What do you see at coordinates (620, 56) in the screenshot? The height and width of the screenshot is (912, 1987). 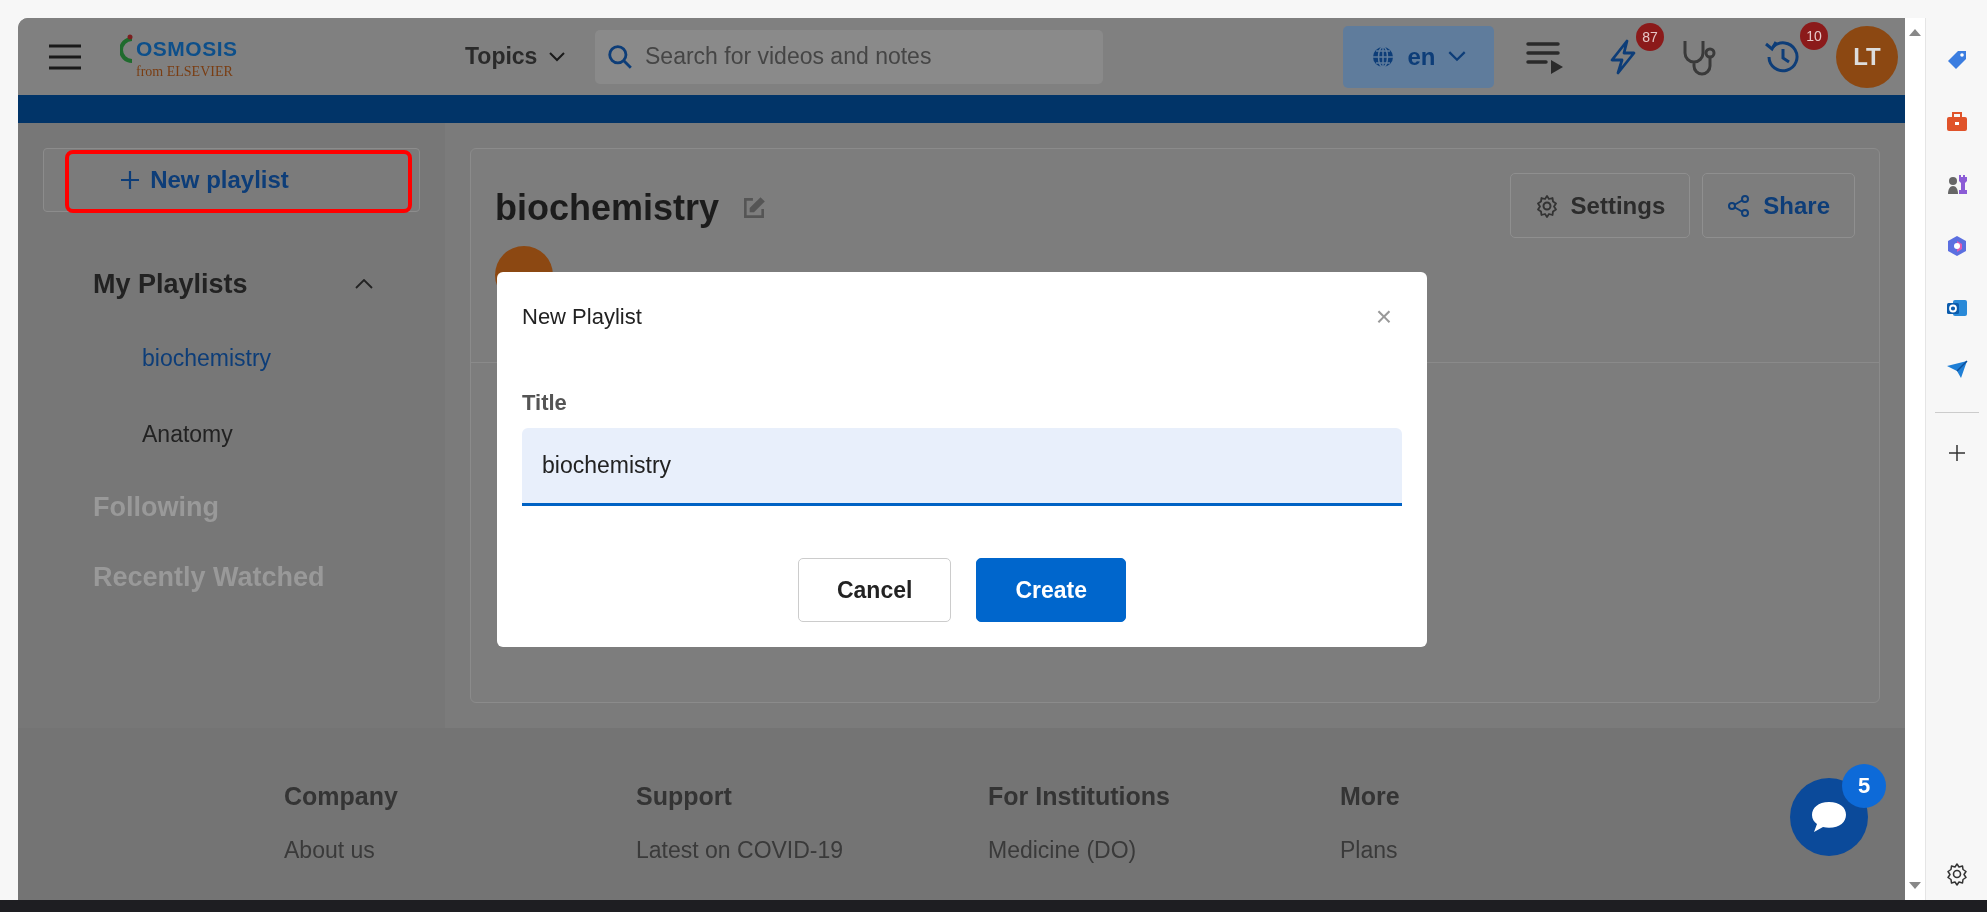 I see `search-icon` at bounding box center [620, 56].